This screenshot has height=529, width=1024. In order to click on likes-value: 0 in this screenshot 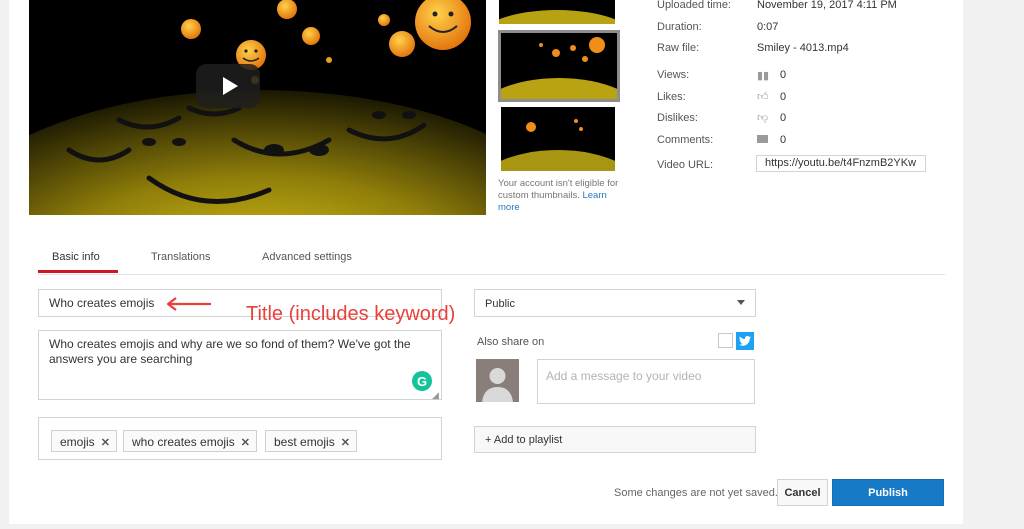, I will do `click(783, 97)`.